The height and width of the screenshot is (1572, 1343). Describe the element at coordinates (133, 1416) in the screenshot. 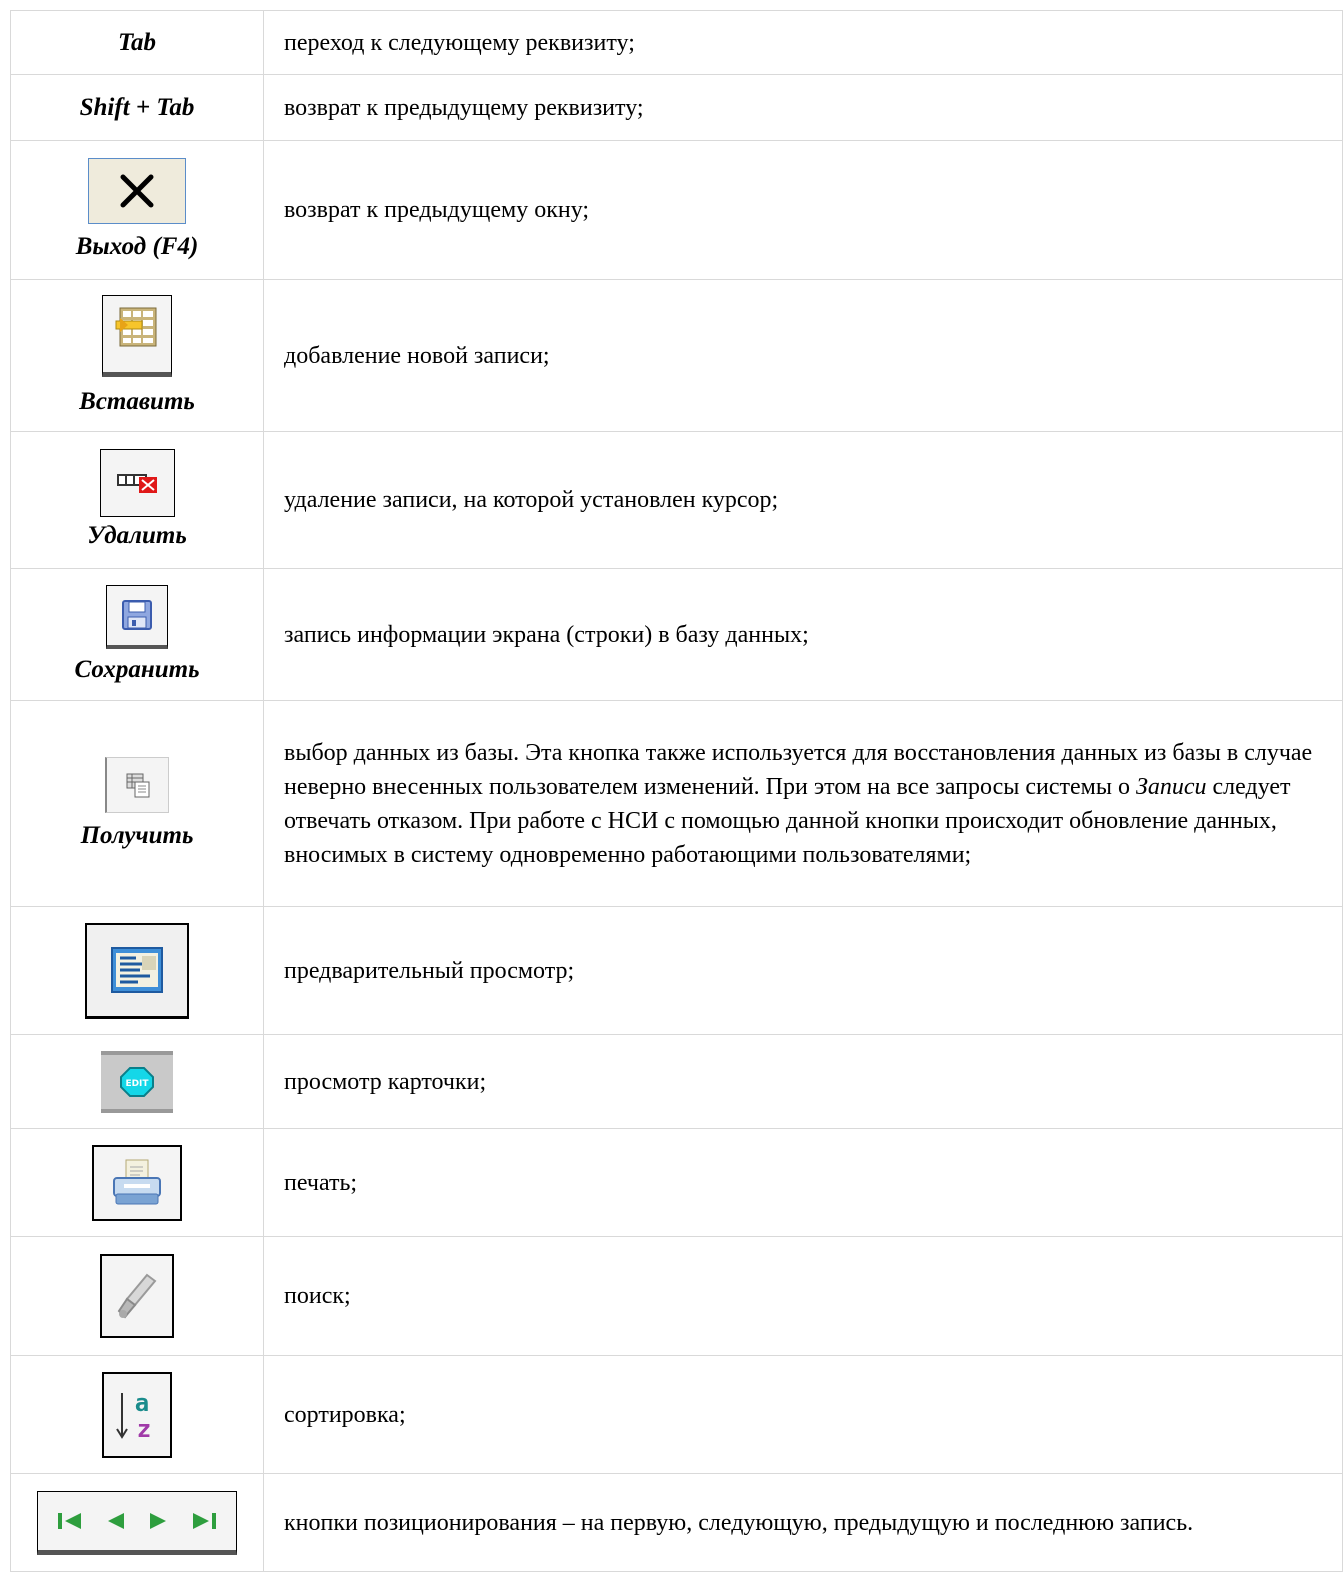

I see `sort-az-icon: a z` at that location.